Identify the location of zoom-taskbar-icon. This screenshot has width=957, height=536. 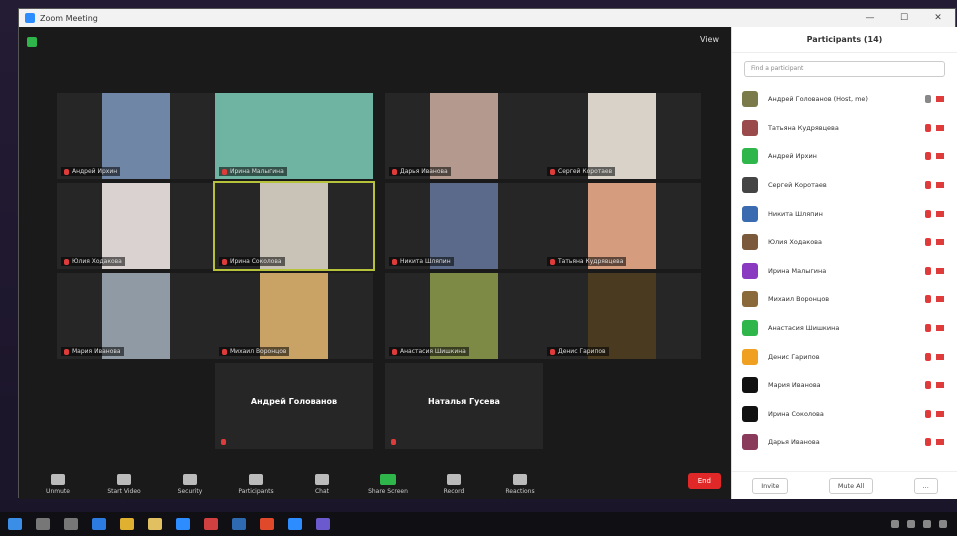
(295, 524).